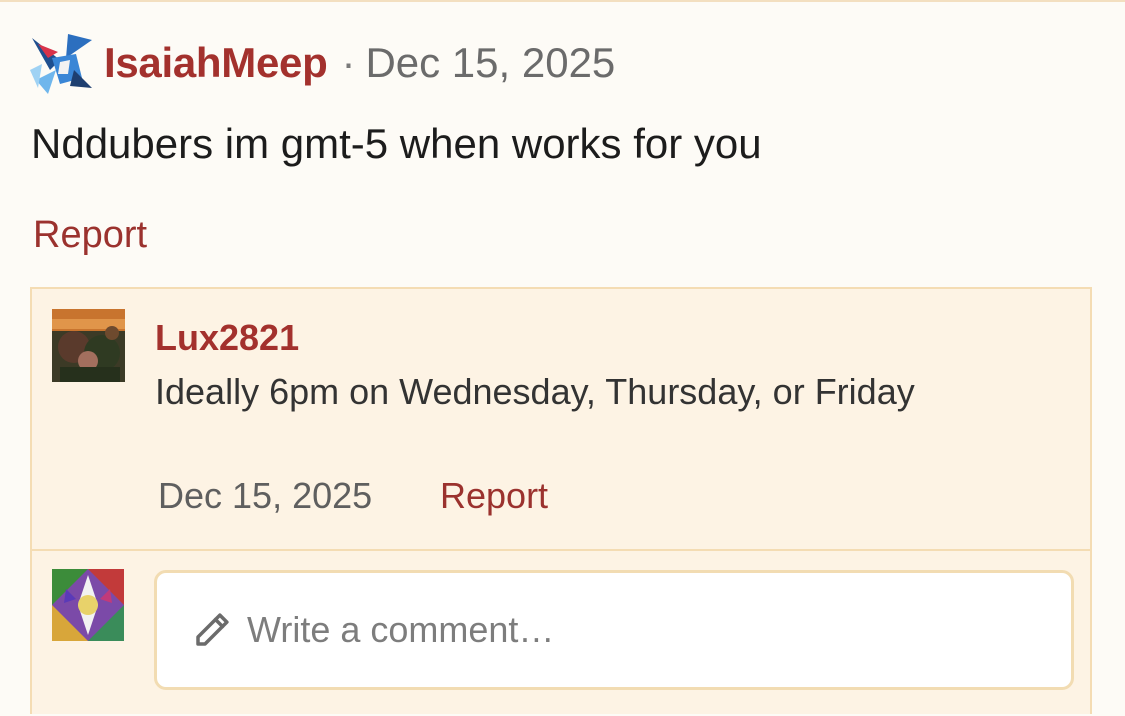 This screenshot has width=1125, height=716. Describe the element at coordinates (62, 63) in the screenshot. I see `author-avatar` at that location.